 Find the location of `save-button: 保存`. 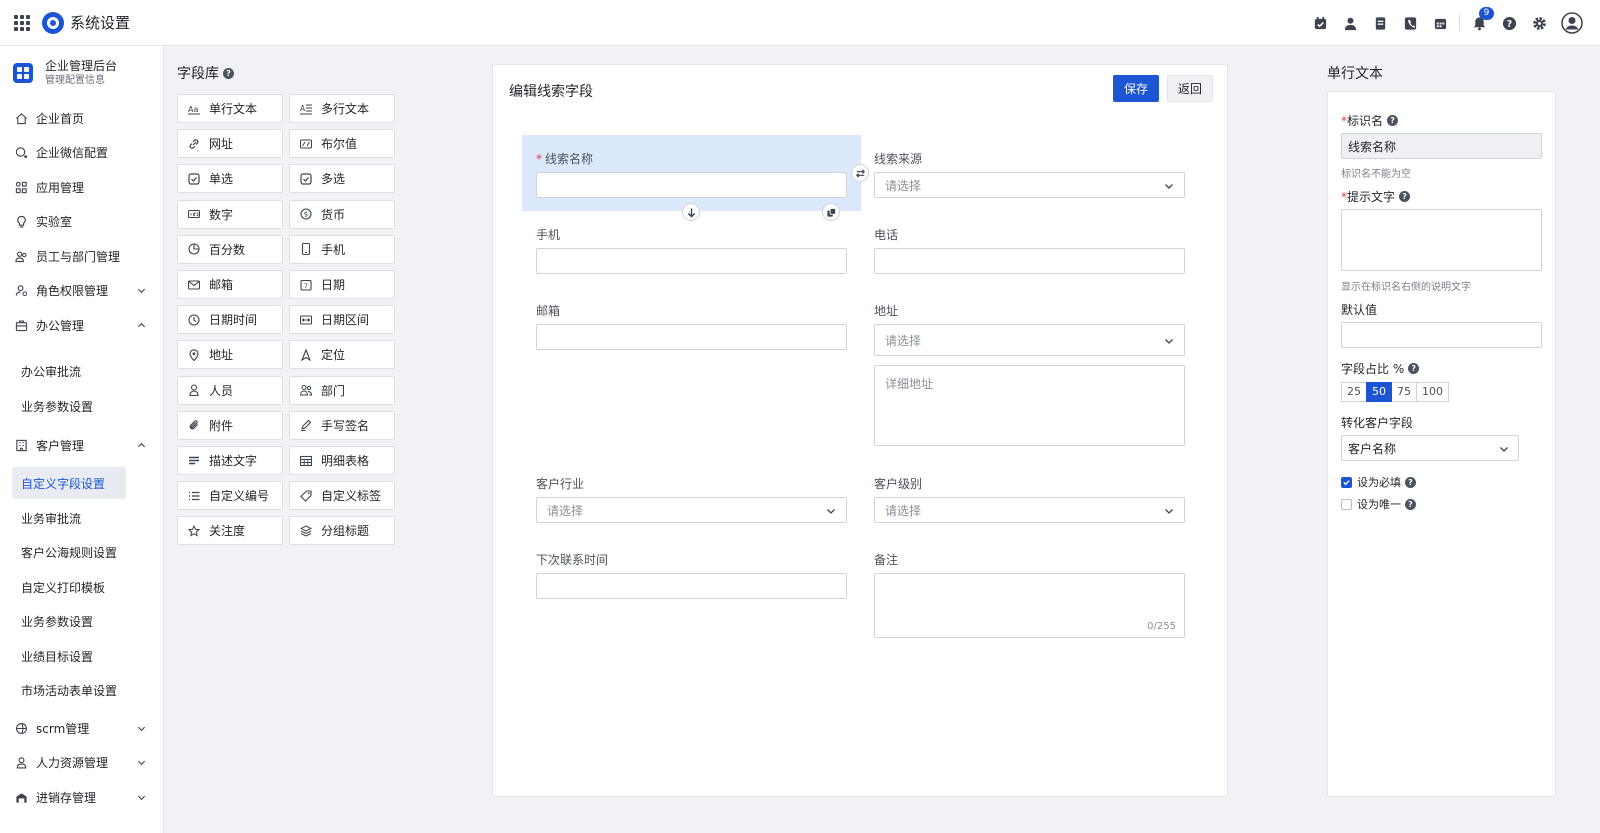

save-button: 保存 is located at coordinates (1136, 88).